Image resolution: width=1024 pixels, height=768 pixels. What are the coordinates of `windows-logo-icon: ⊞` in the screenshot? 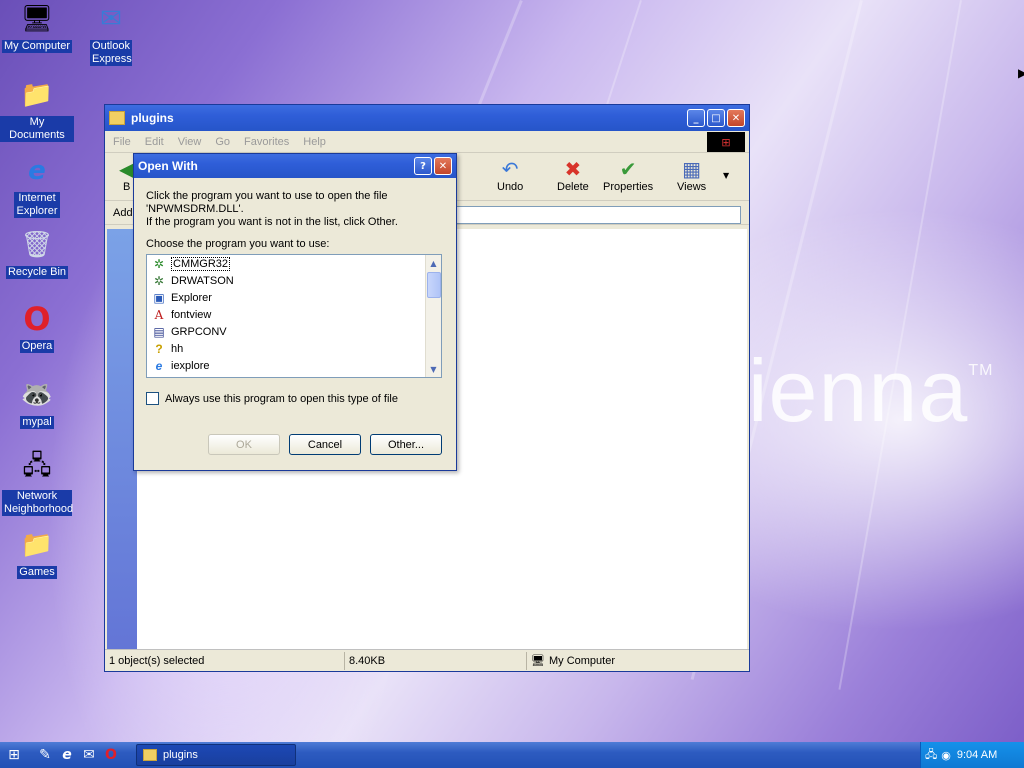 It's located at (726, 142).